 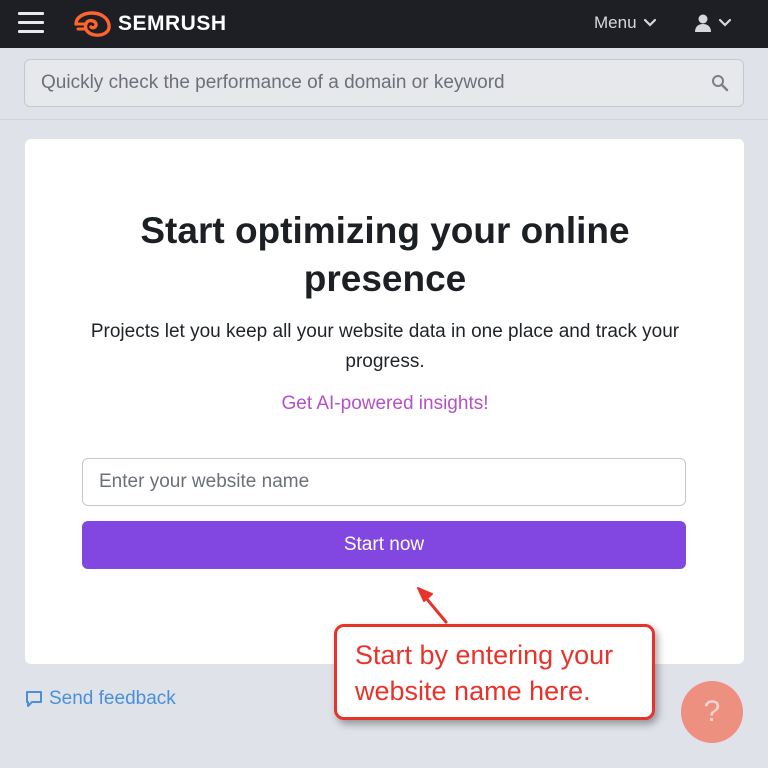 What do you see at coordinates (720, 83) in the screenshot?
I see `search-icon` at bounding box center [720, 83].